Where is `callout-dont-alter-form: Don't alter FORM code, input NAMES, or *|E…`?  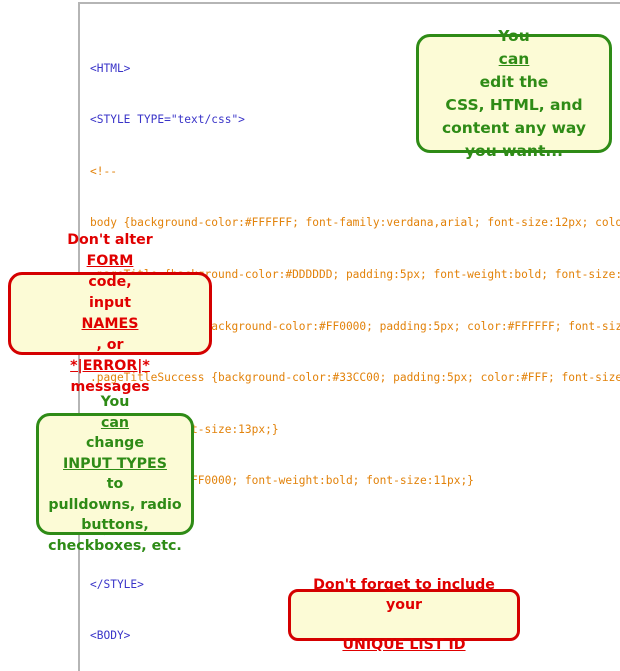
callout-dont-alter-form: Don't alter FORM code, input NAMES, or *|E… is located at coordinates (110, 313).